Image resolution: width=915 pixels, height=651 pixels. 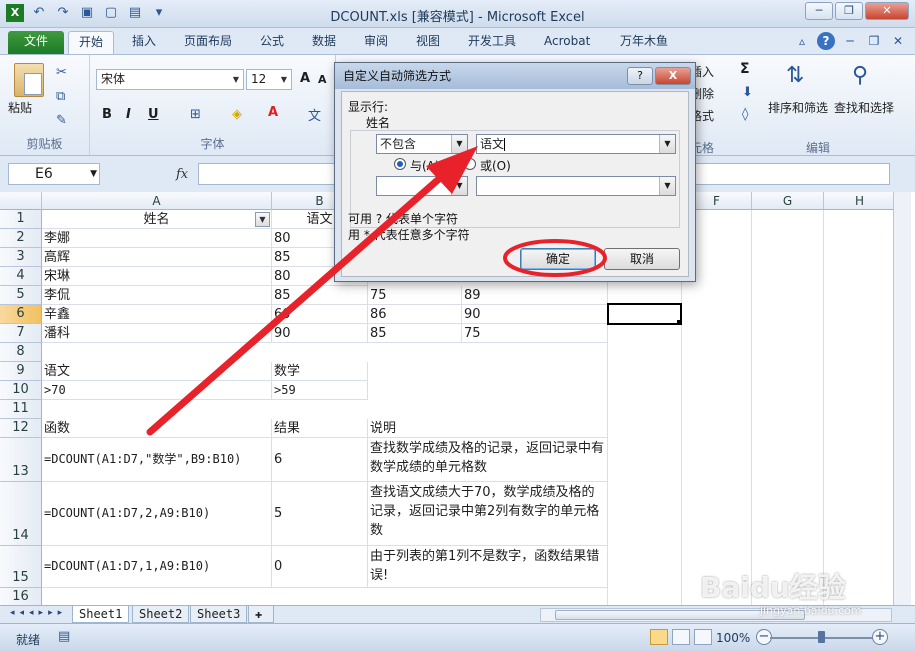 What do you see at coordinates (21, 390) in the screenshot?
I see `row-header-10: 10` at bounding box center [21, 390].